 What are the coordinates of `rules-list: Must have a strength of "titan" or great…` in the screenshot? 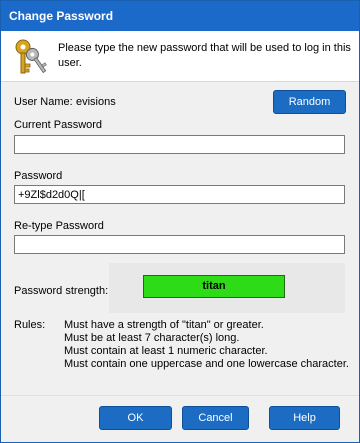 It's located at (206, 345).